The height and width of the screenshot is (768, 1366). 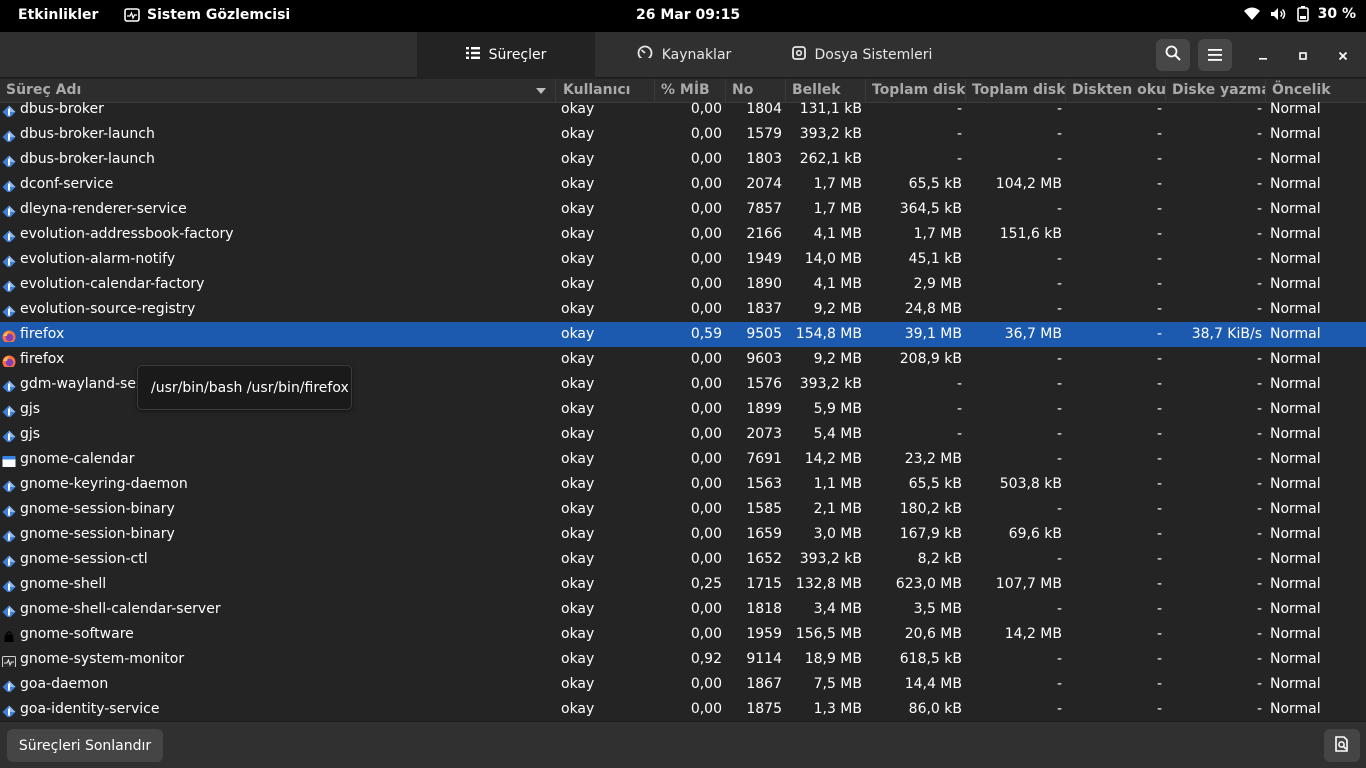 I want to click on process-disk-read-total: 167,9 kB, so click(x=930, y=534).